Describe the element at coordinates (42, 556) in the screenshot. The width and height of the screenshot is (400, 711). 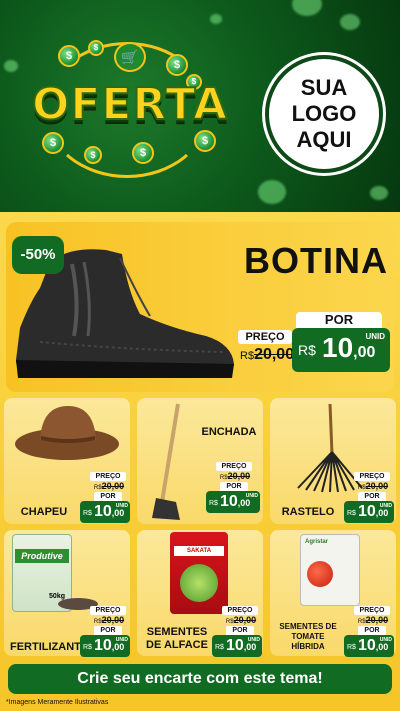
I see `bag-brand: Produtive` at that location.